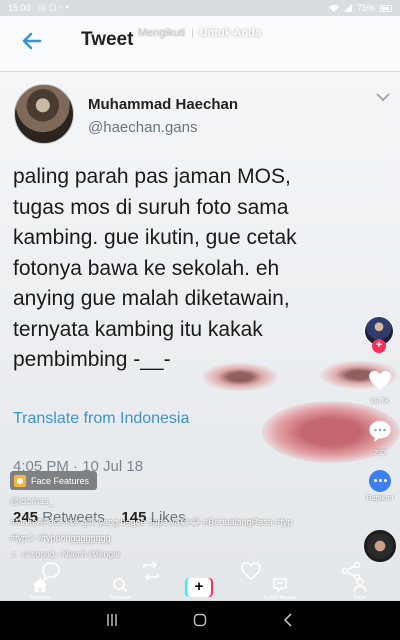 The height and width of the screenshot is (640, 400). Describe the element at coordinates (143, 127) in the screenshot. I see `tweet-author-handle: @haechan.gans` at that location.